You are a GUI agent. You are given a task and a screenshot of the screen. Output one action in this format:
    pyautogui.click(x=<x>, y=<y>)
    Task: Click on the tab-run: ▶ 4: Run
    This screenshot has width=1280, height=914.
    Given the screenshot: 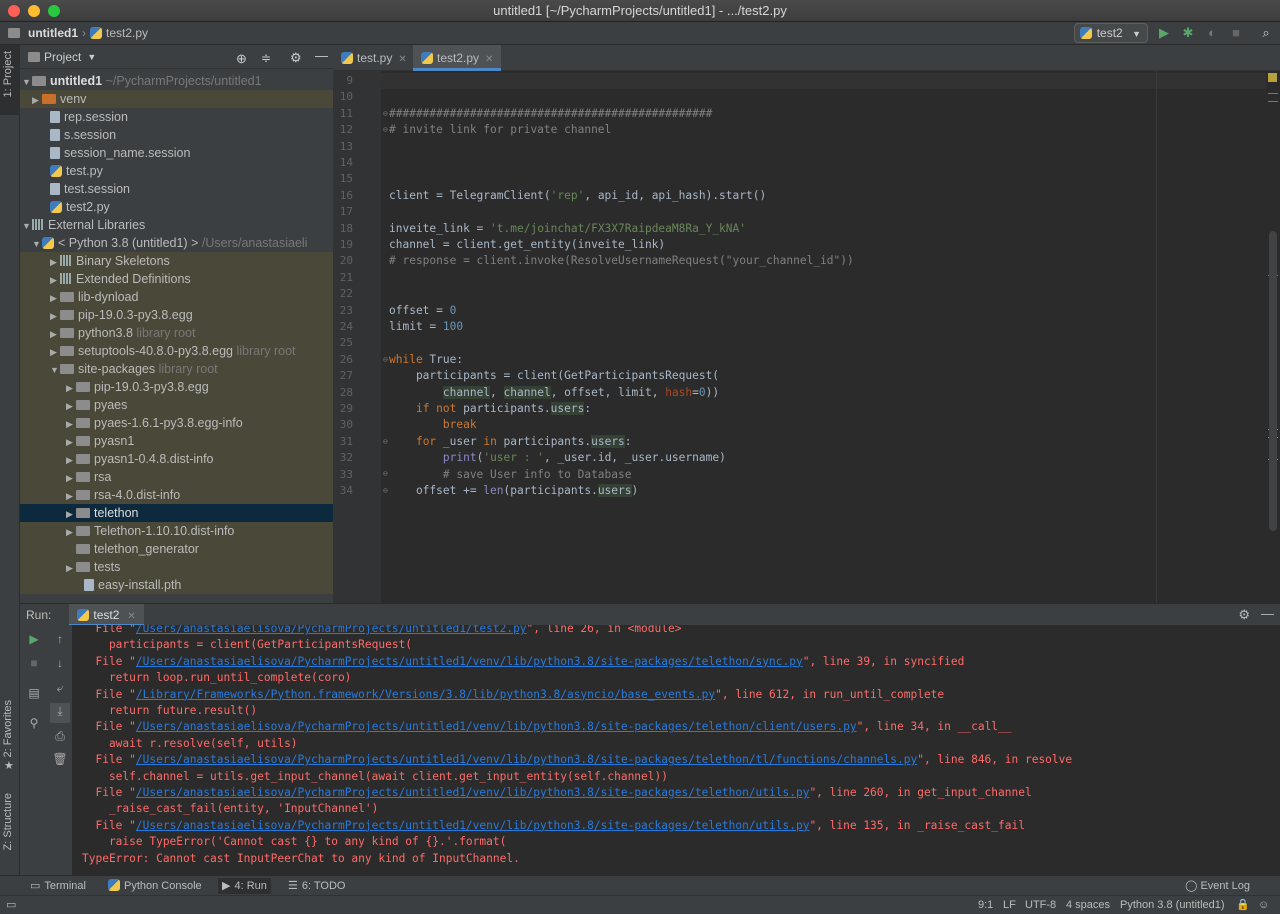 What is the action you would take?
    pyautogui.click(x=244, y=886)
    